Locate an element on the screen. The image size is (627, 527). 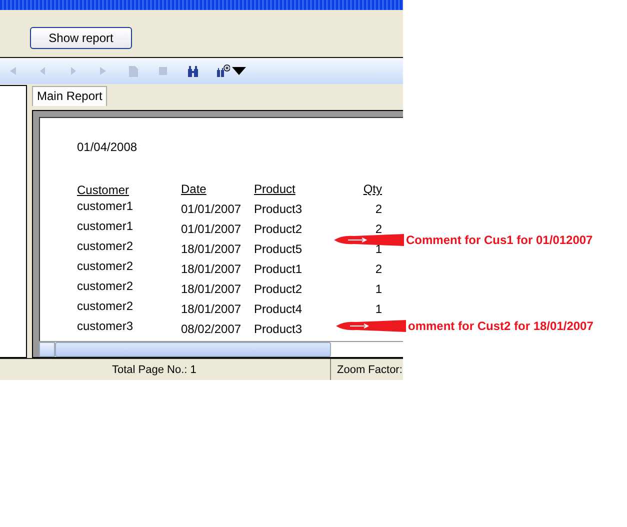
annotation-text: Comment for Cus1 for 01/012007 is located at coordinates (499, 240).